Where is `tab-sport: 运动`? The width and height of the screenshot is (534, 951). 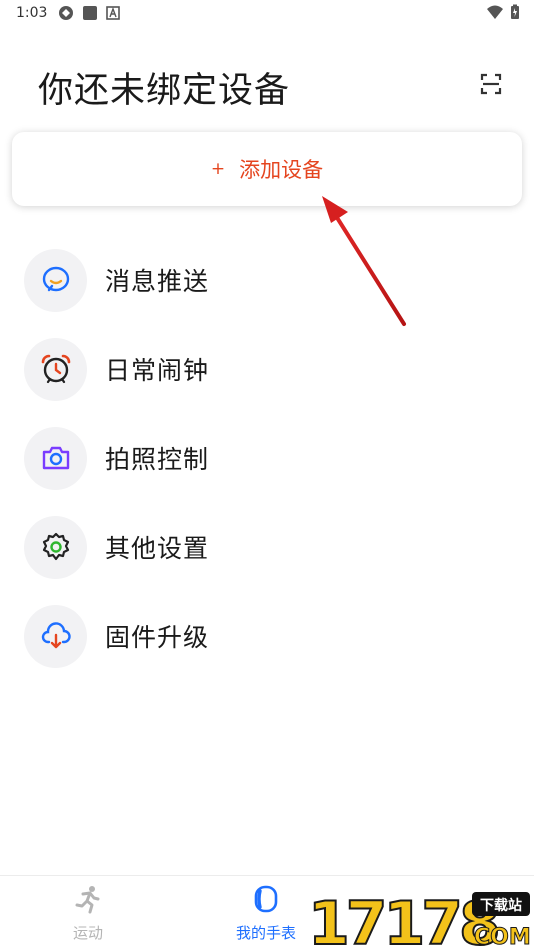 tab-sport: 运动 is located at coordinates (88, 913).